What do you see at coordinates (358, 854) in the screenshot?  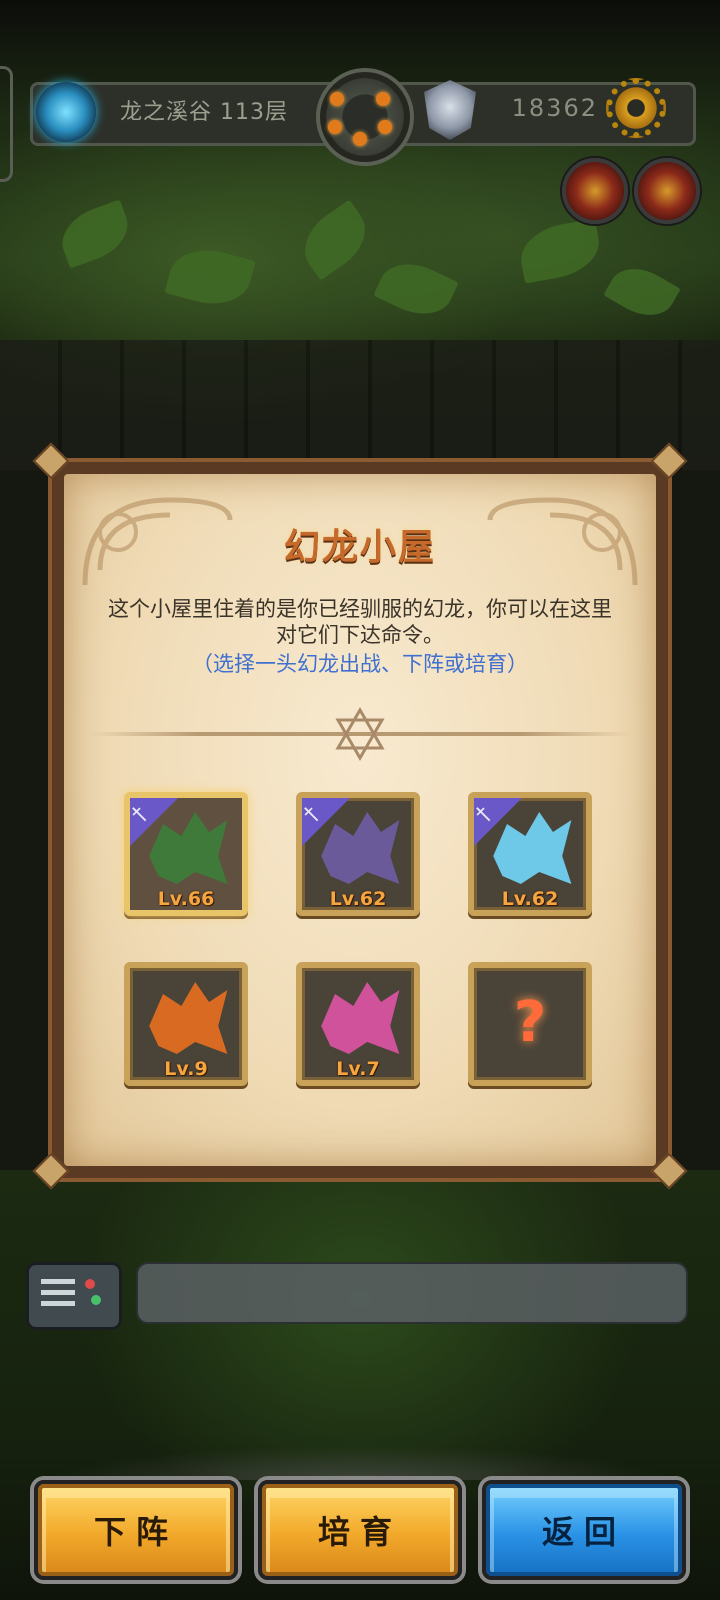 I see `dragon-slot-2: † Lv.62` at bounding box center [358, 854].